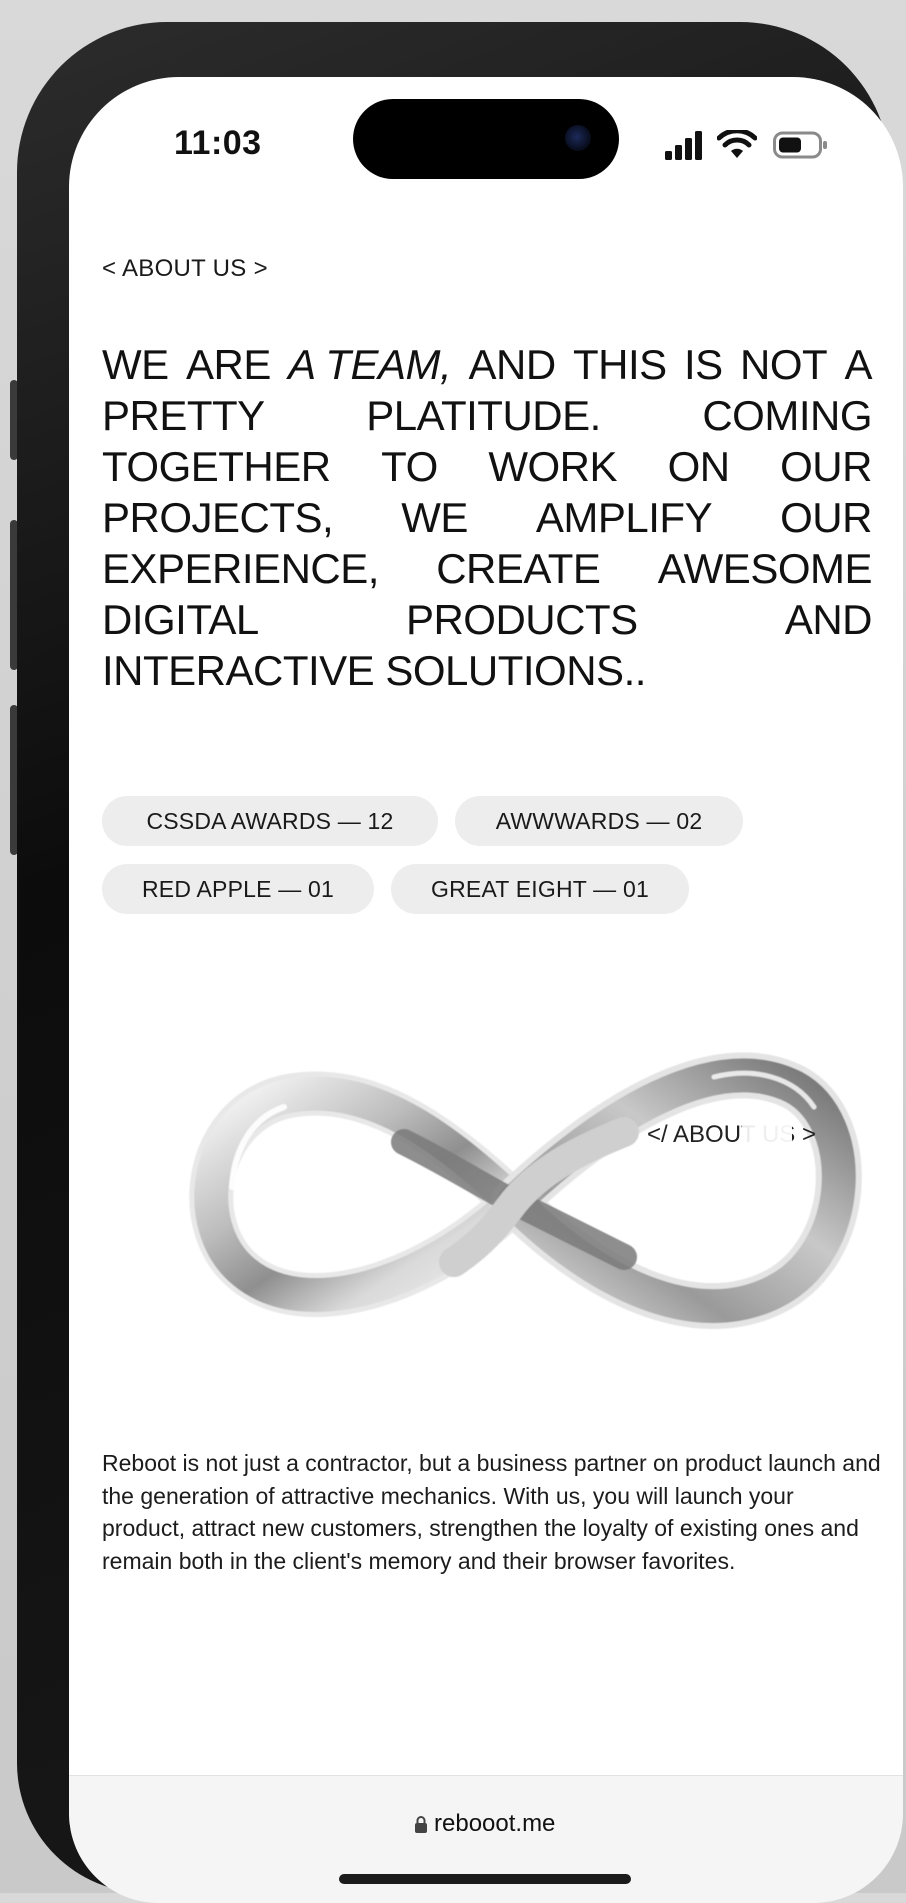 This screenshot has height=1903, width=906. What do you see at coordinates (858, 364) in the screenshot?
I see `headline-word: A` at bounding box center [858, 364].